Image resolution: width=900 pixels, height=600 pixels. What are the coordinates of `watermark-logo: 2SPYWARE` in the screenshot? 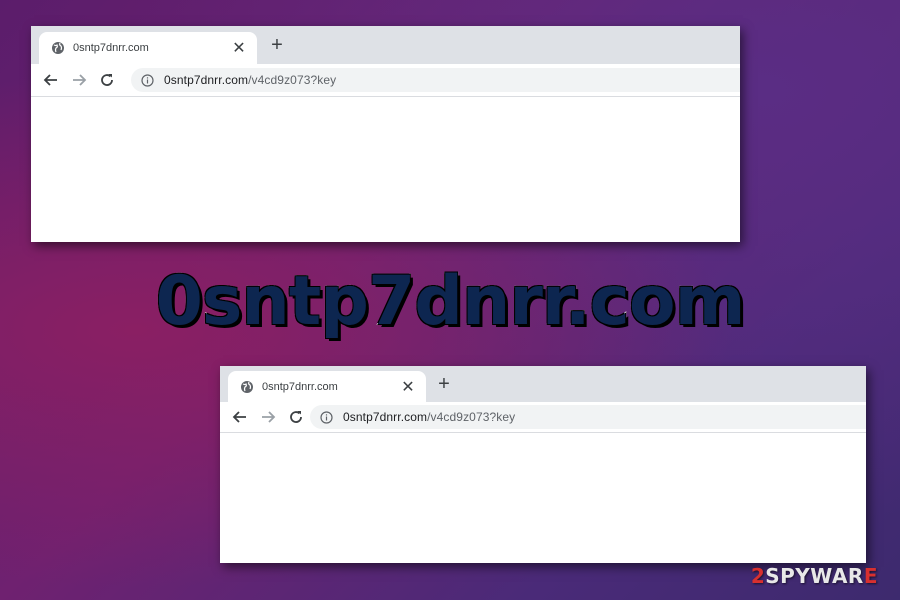 It's located at (814, 576).